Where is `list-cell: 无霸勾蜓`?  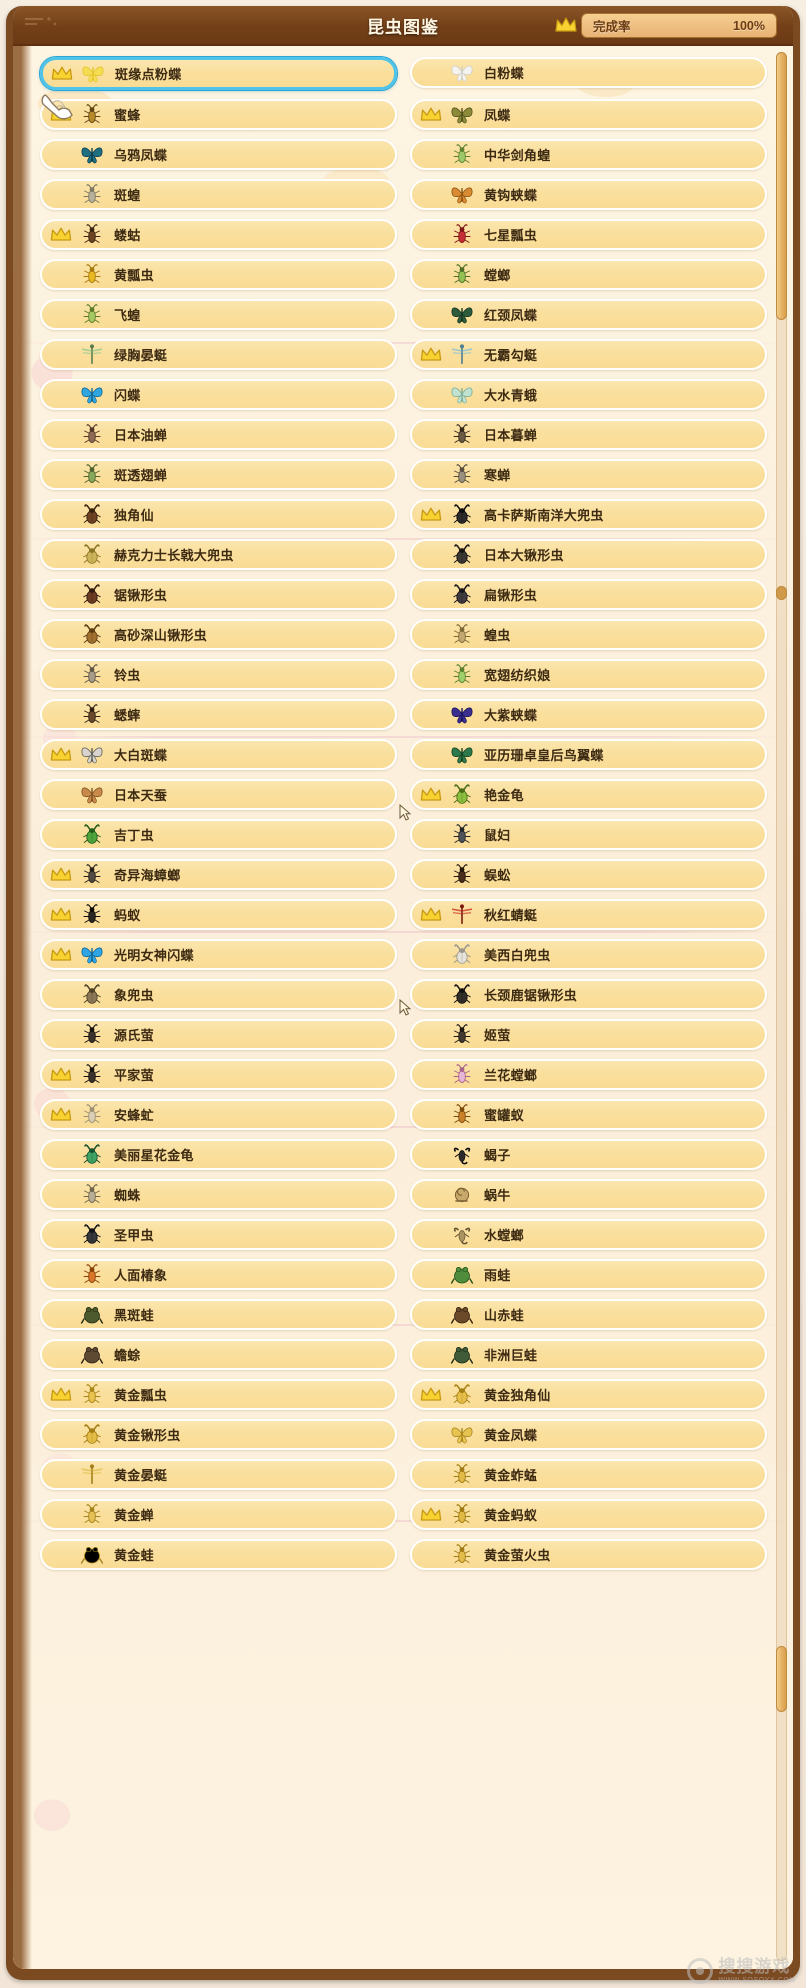
list-cell: 无霸勾蜓 is located at coordinates (588, 354).